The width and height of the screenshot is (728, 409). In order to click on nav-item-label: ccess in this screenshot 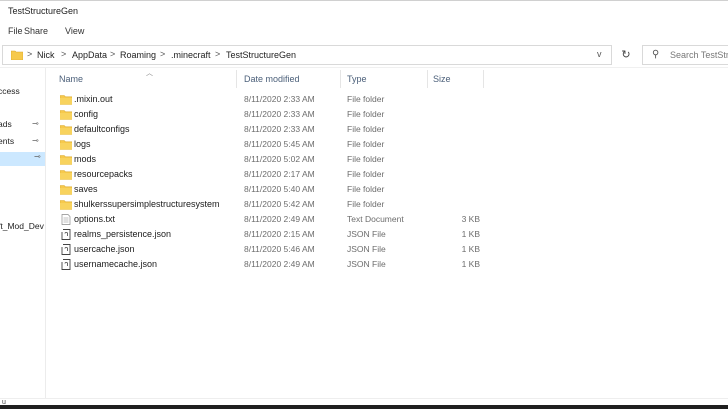, I will do `click(10, 91)`.